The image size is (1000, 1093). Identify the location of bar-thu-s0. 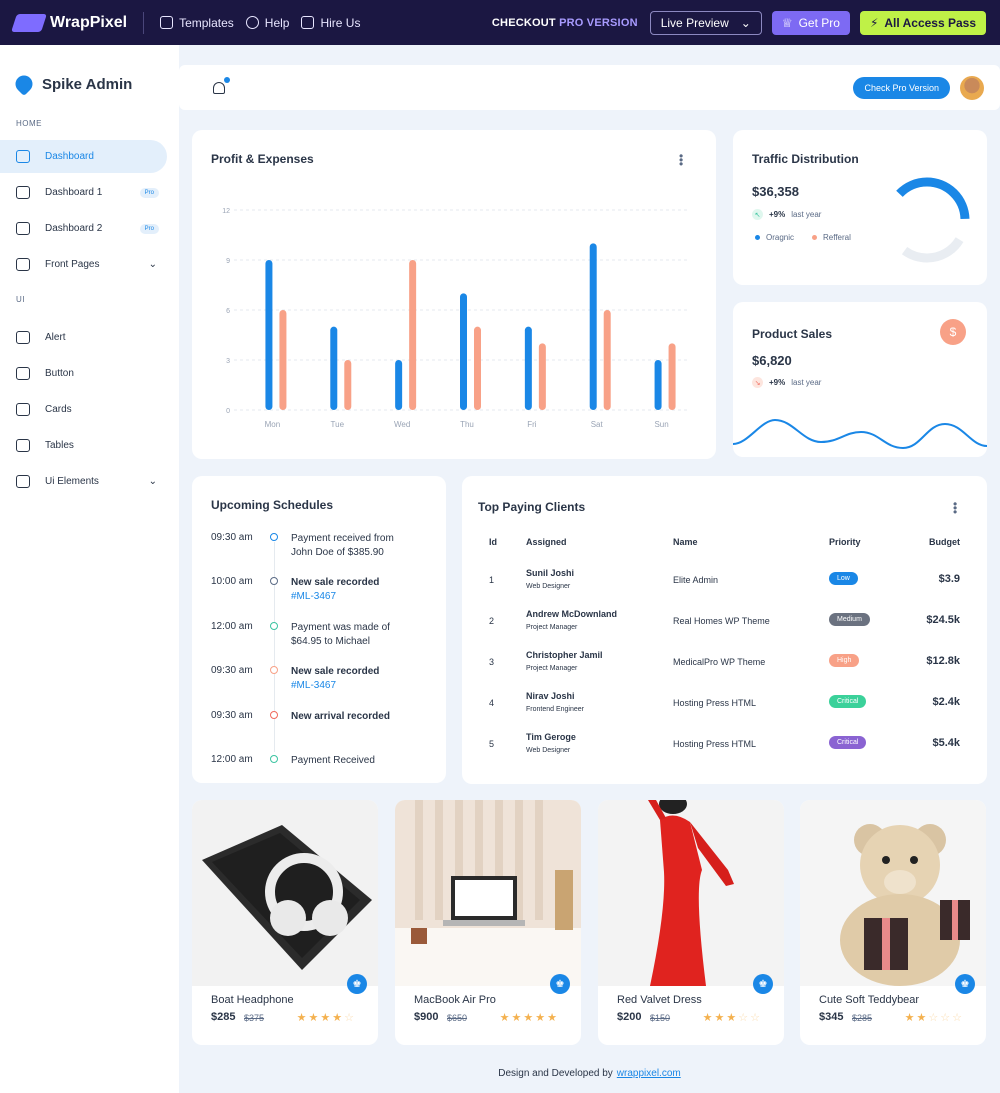
(463, 351).